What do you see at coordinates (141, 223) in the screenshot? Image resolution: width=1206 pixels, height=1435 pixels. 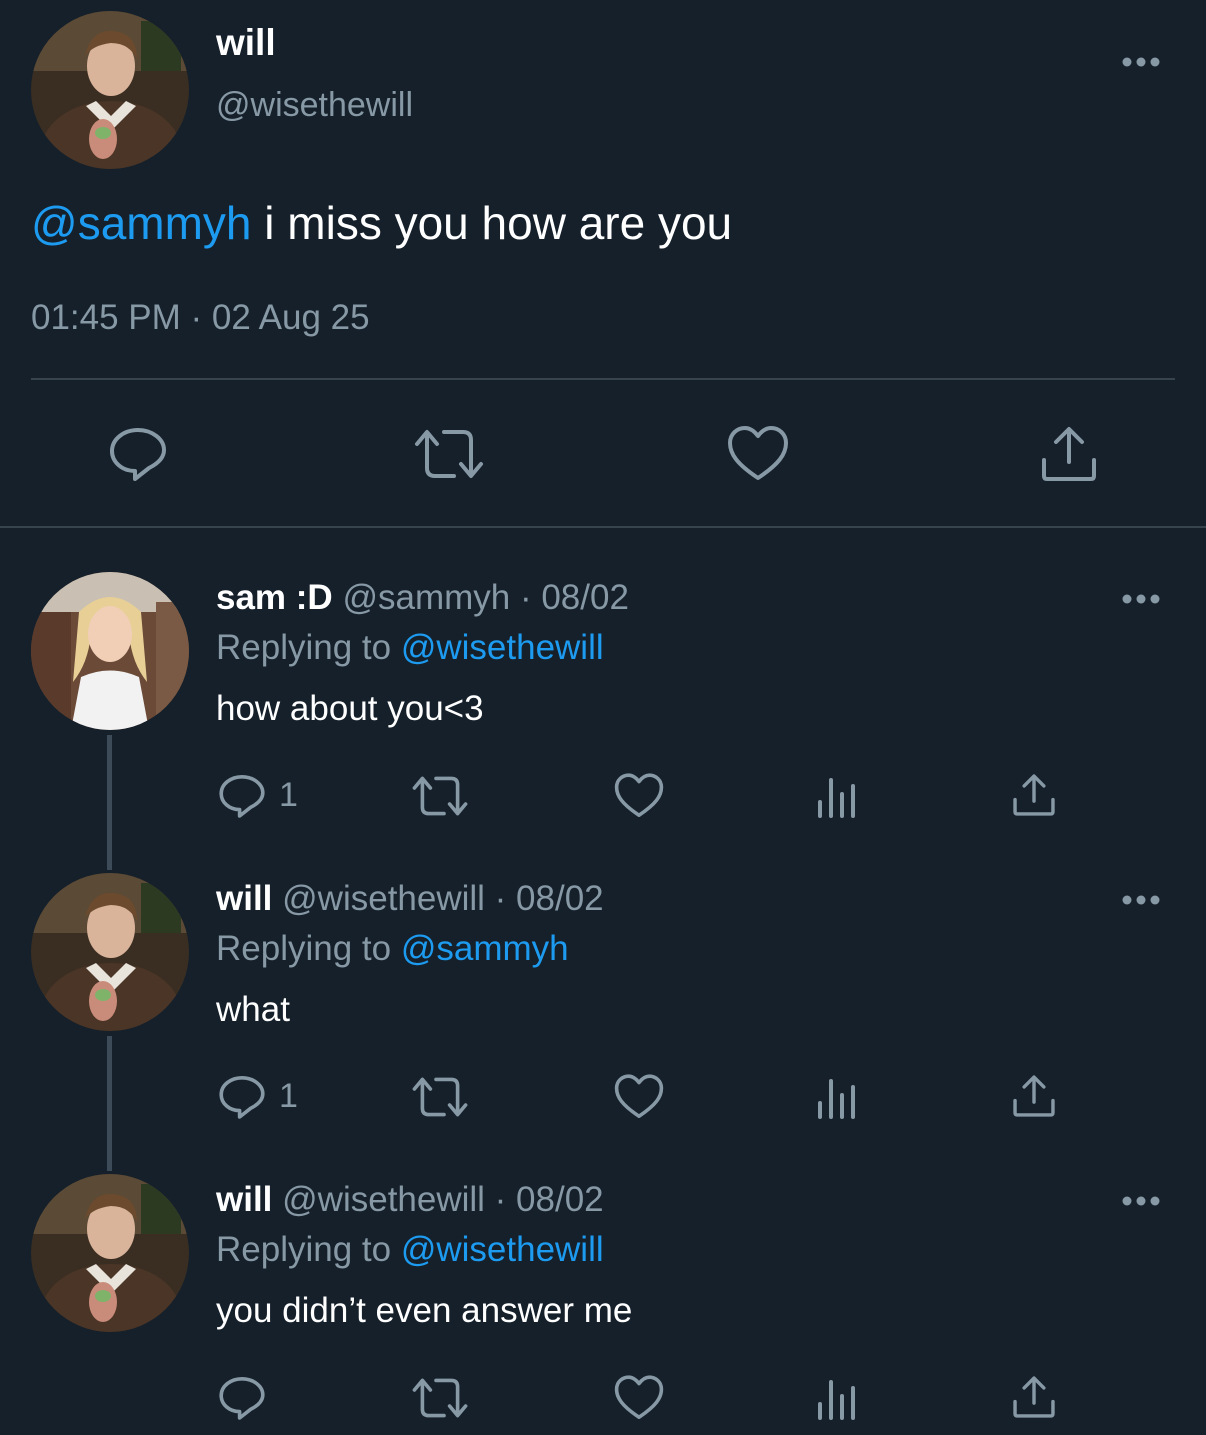 I see `mention-link: @sammyh` at bounding box center [141, 223].